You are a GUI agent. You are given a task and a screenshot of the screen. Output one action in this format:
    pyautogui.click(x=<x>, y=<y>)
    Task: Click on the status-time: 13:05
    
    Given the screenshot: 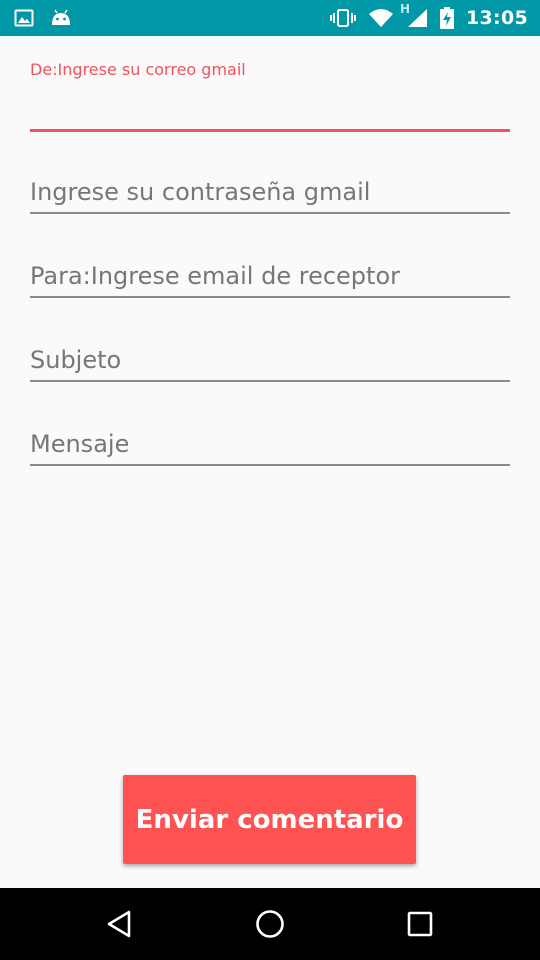 What is the action you would take?
    pyautogui.click(x=497, y=18)
    